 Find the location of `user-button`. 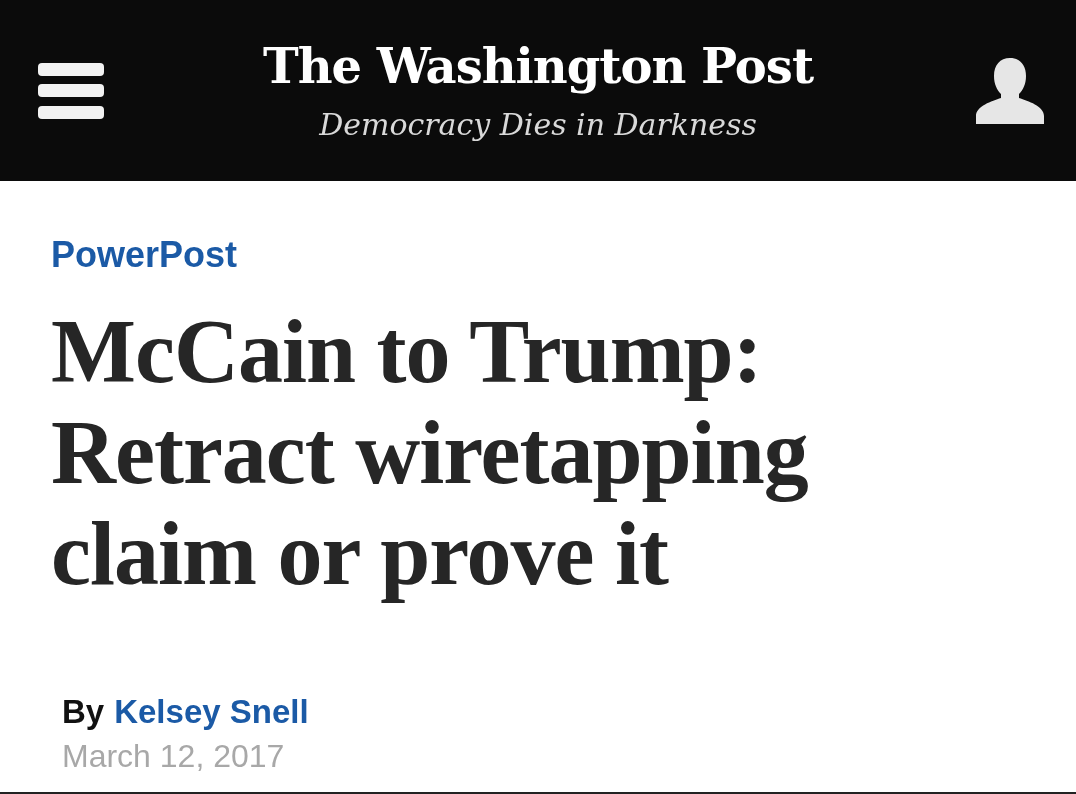

user-button is located at coordinates (1010, 90).